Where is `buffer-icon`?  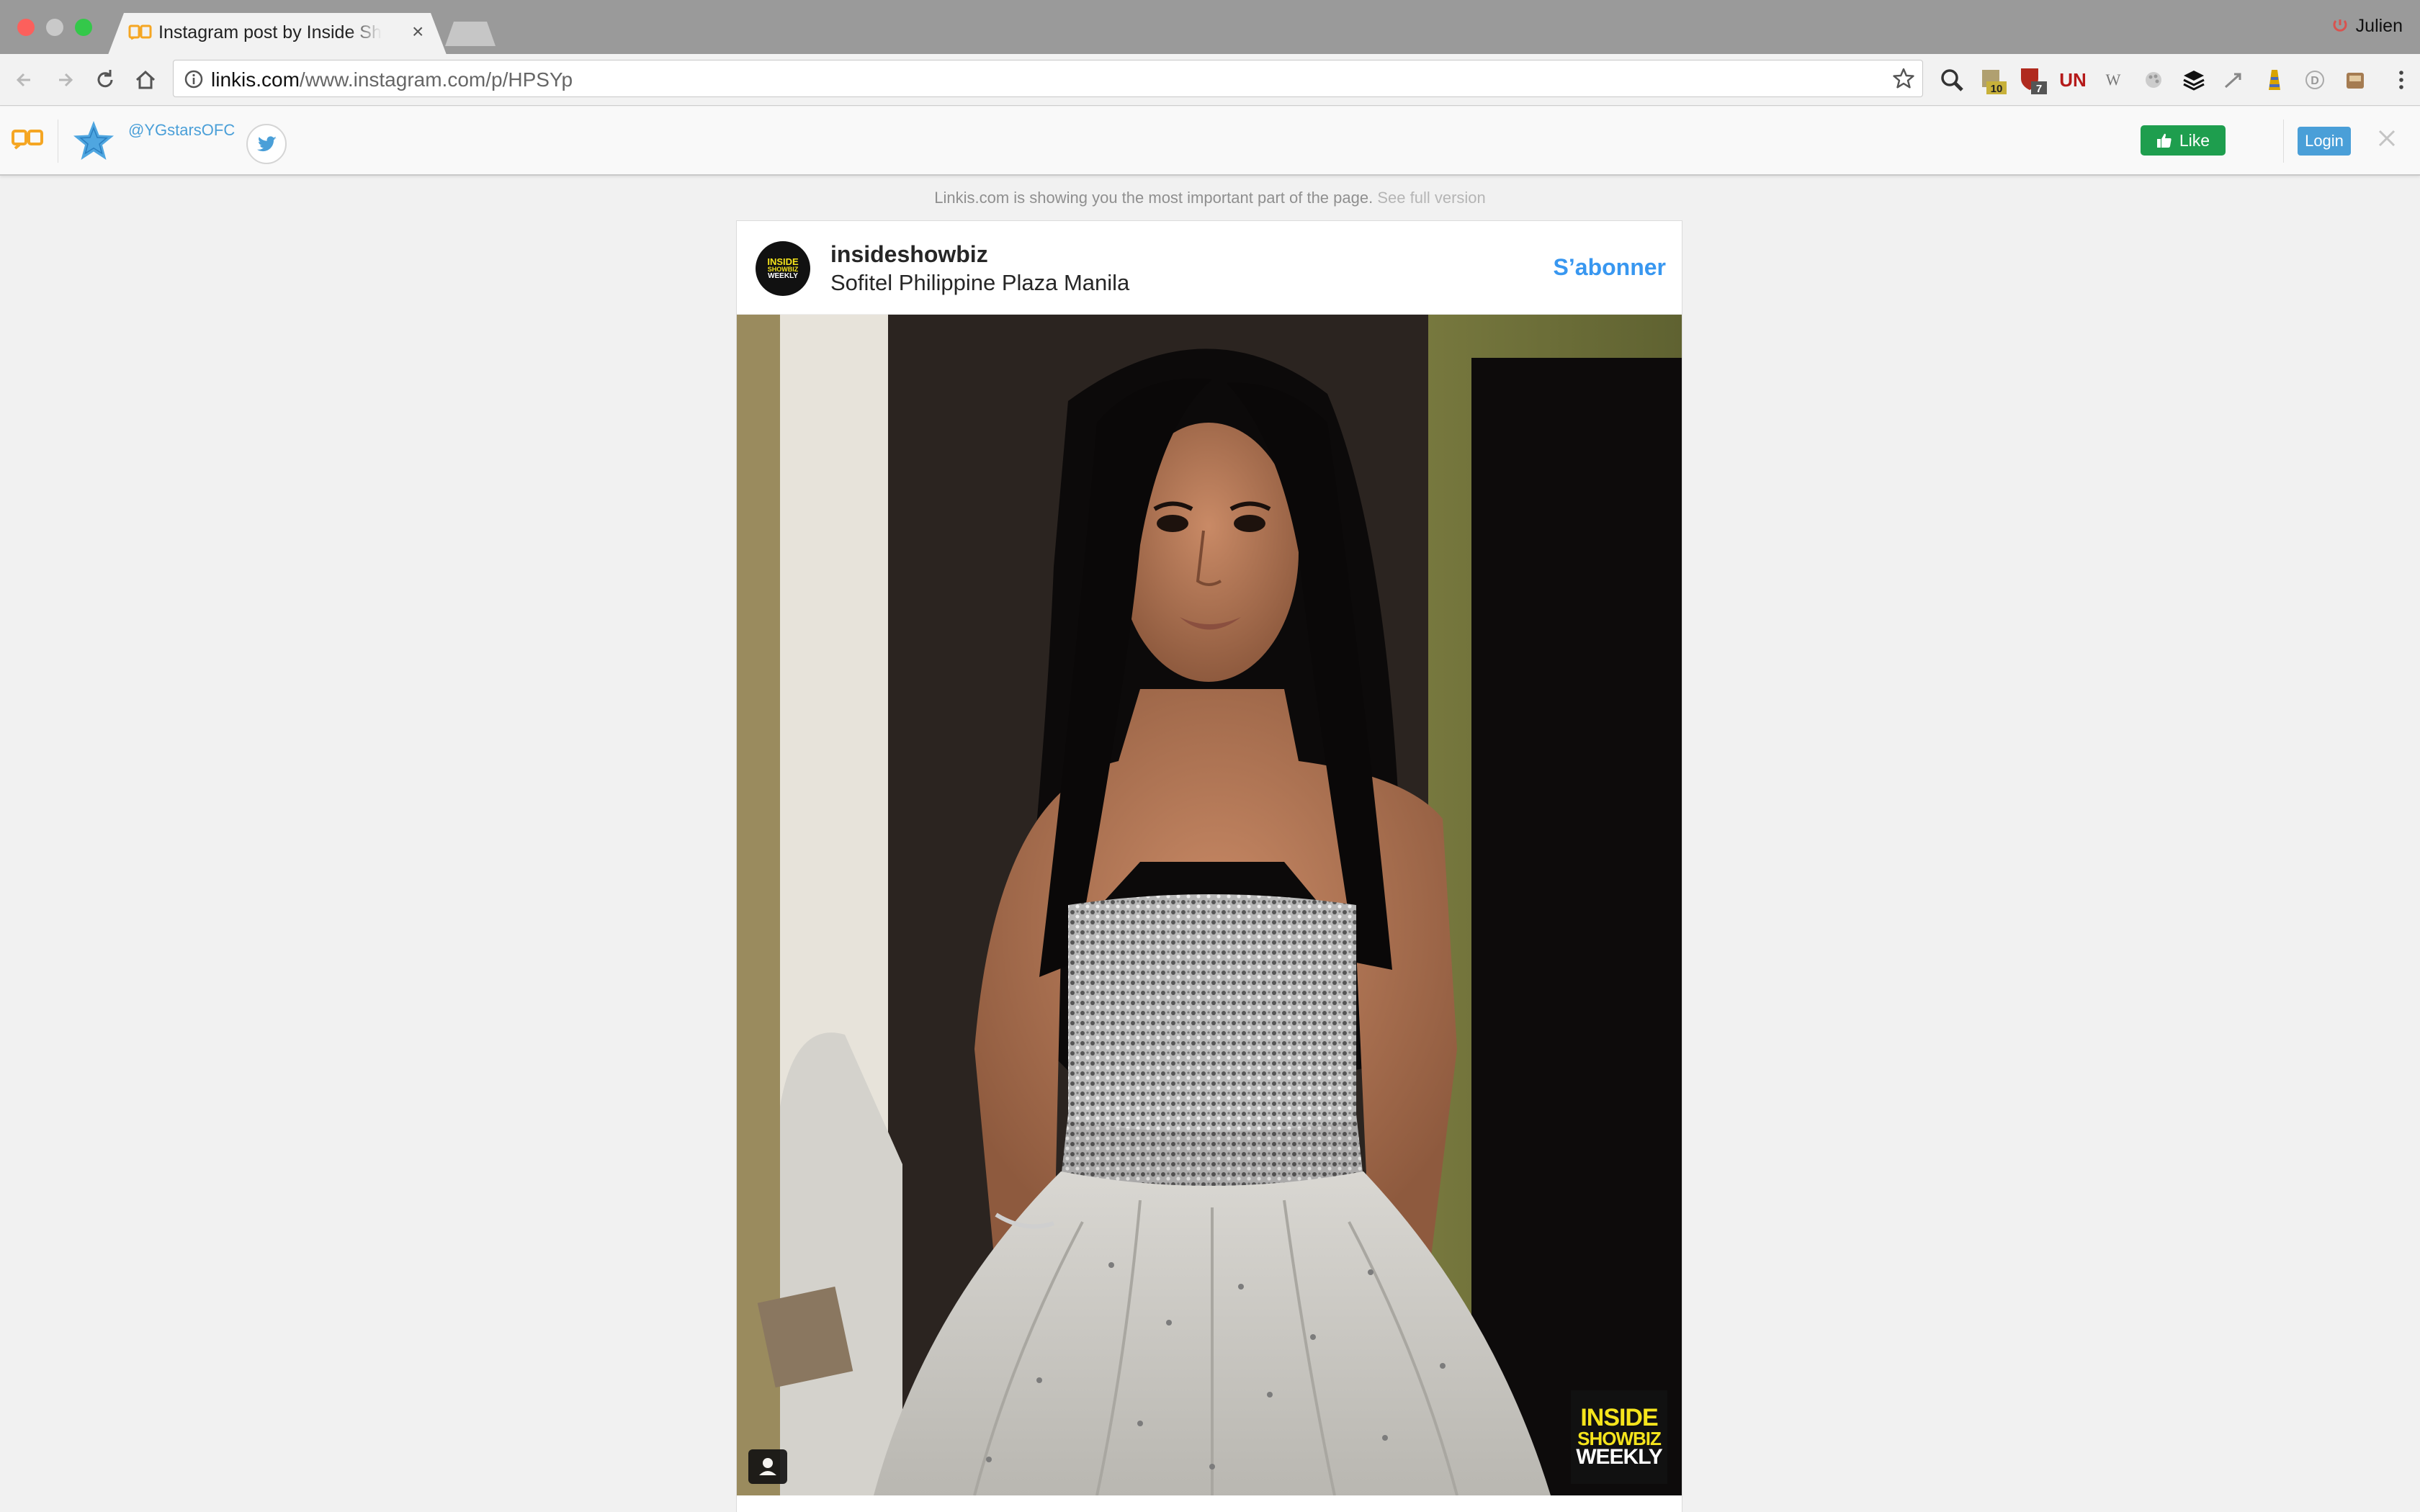
buffer-icon is located at coordinates (2194, 80).